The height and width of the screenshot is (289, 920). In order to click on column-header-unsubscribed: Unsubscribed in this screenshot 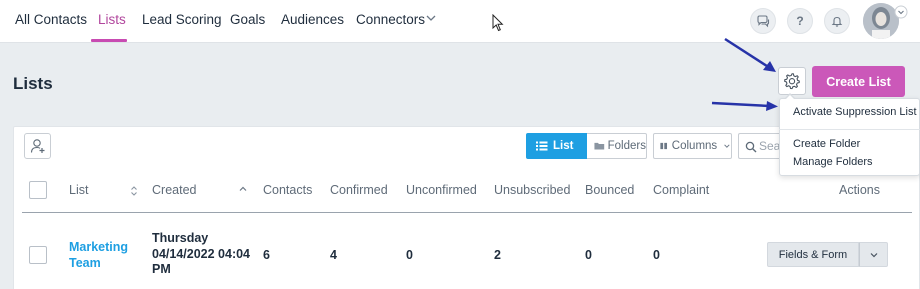, I will do `click(532, 190)`.